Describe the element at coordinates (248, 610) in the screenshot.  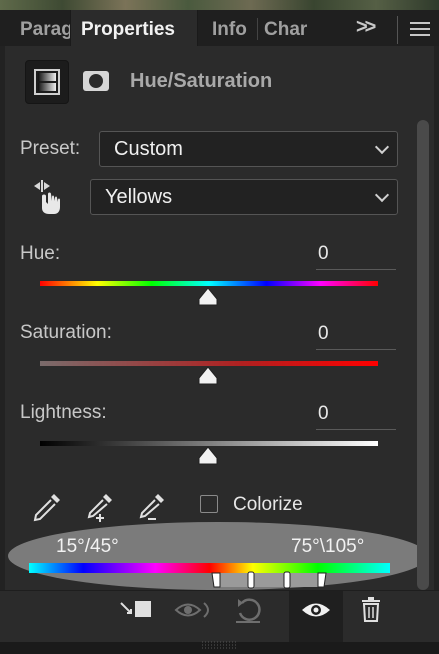
I see `reset-icon` at that location.